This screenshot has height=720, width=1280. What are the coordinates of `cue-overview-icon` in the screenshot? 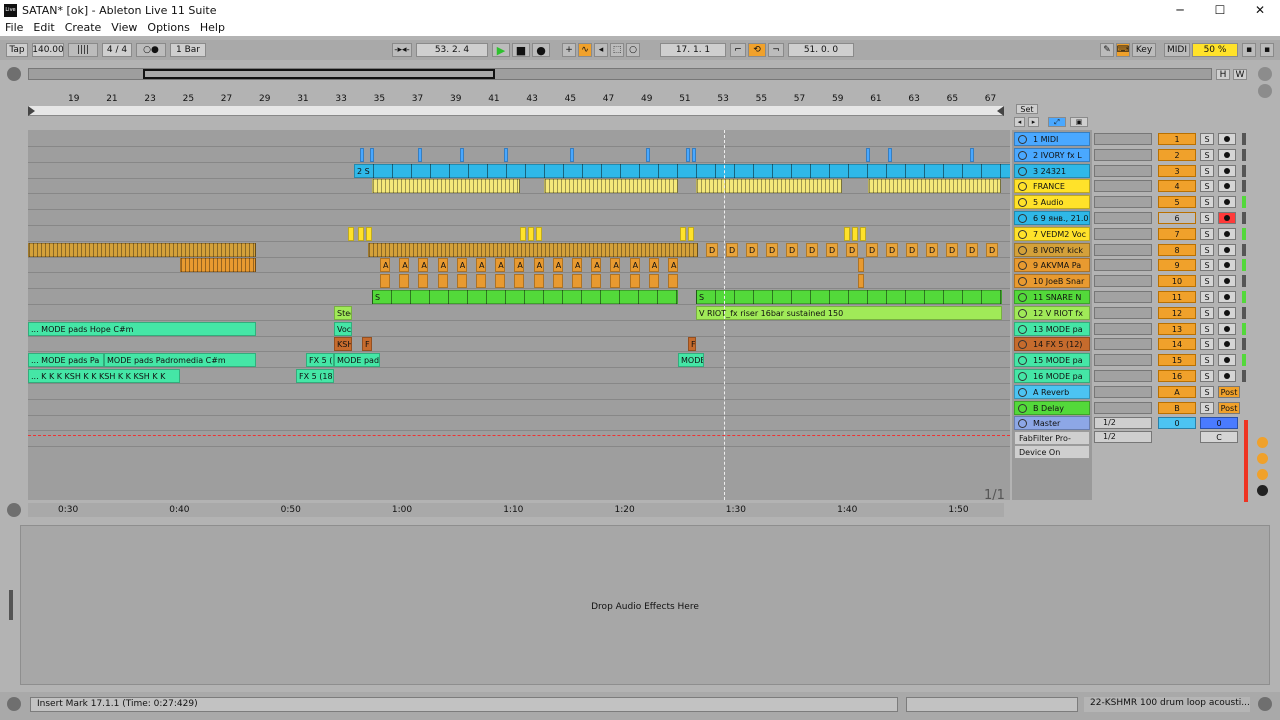 It's located at (1262, 490).